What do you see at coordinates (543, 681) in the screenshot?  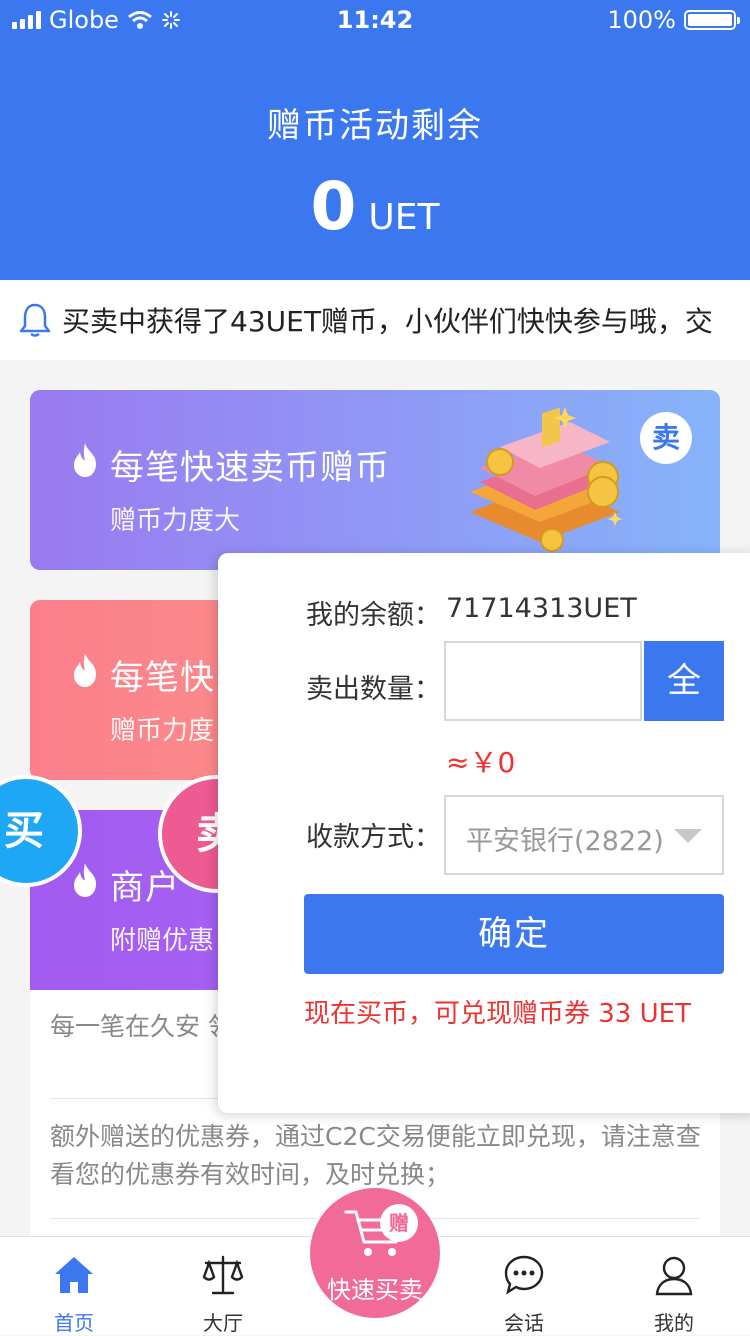 I see `sell-quantity-input` at bounding box center [543, 681].